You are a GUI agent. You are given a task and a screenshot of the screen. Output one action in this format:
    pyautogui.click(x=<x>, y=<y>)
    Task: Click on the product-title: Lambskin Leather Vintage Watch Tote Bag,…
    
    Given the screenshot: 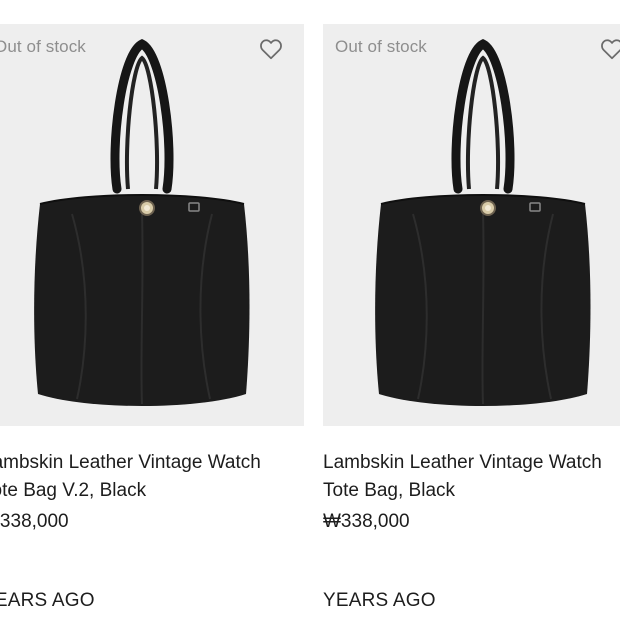 What is the action you would take?
    pyautogui.click(x=471, y=477)
    